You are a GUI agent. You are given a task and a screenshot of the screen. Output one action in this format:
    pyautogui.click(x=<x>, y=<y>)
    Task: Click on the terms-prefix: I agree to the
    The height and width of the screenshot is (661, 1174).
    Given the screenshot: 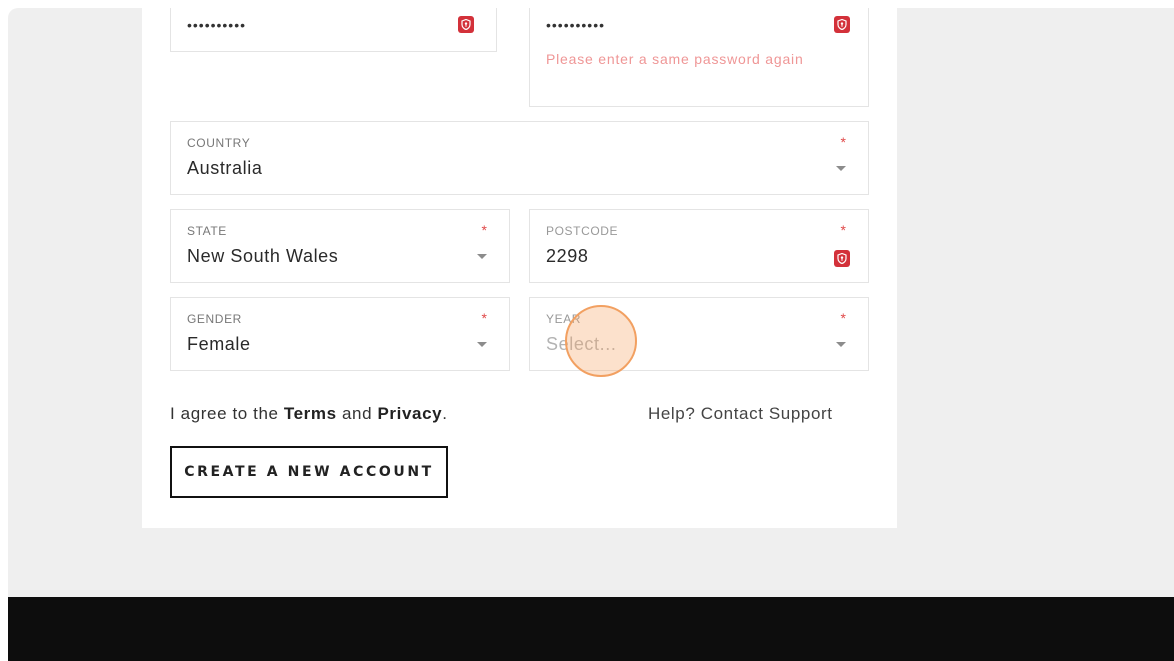 What is the action you would take?
    pyautogui.click(x=227, y=413)
    